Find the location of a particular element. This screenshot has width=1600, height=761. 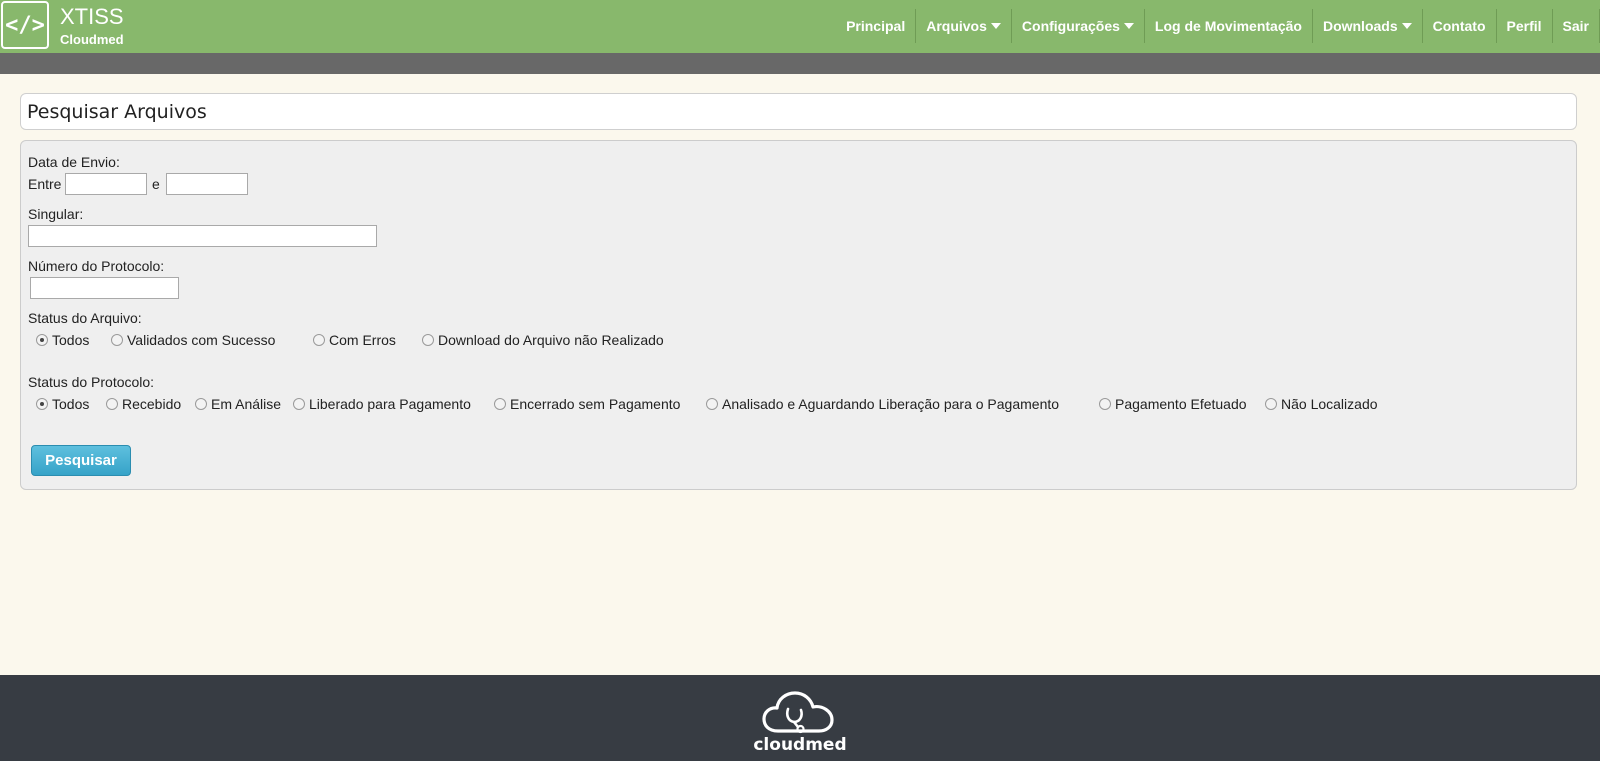

date-from-input is located at coordinates (106, 184).